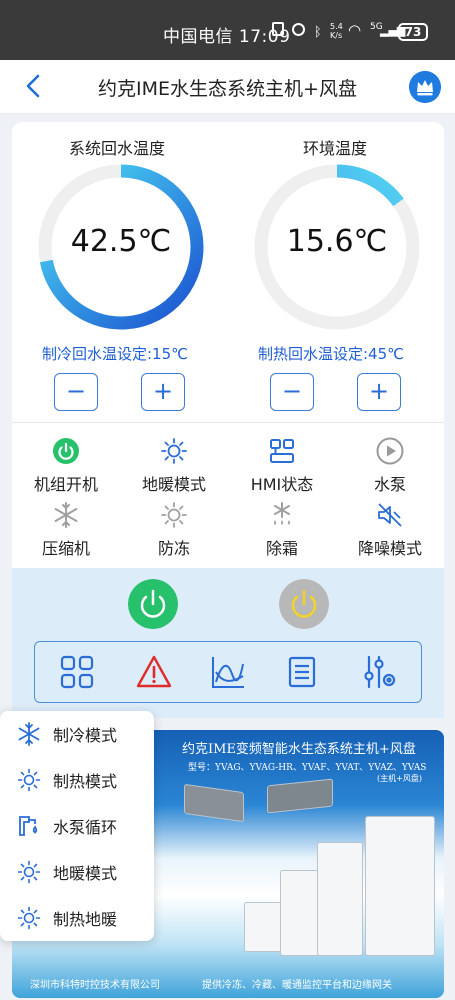  I want to click on chart-curve-icon, so click(228, 672).